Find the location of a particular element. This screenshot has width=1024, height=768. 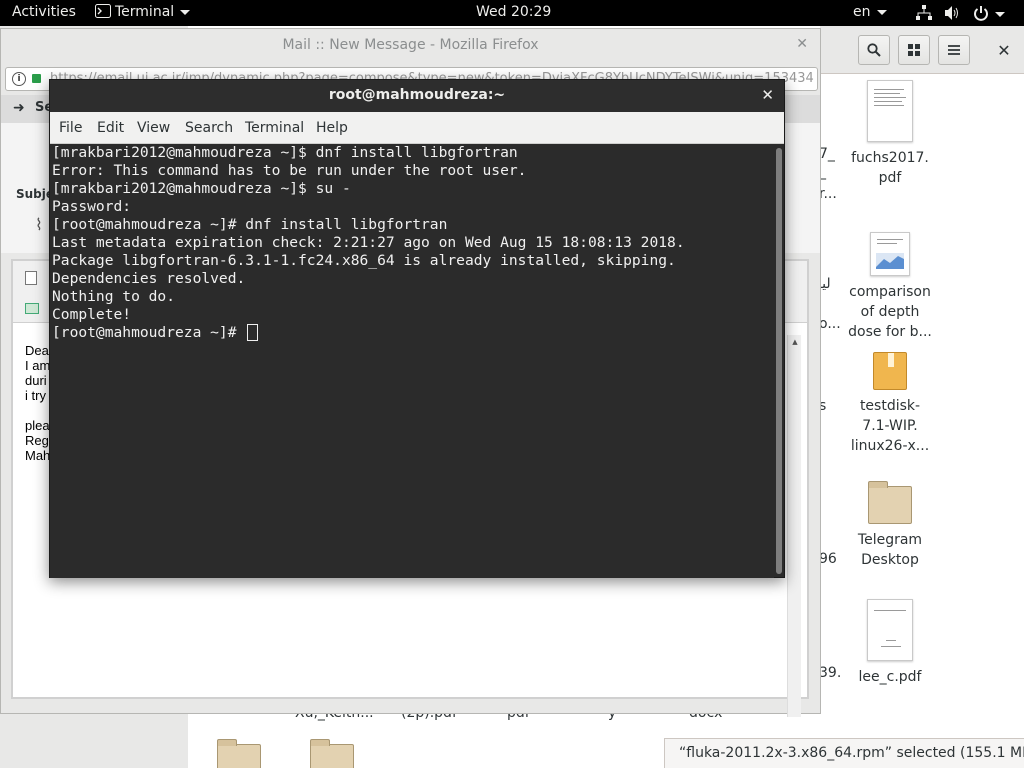

terminal-titlebar: root@mahmoudreza:~ ✕ is located at coordinates (417, 96).